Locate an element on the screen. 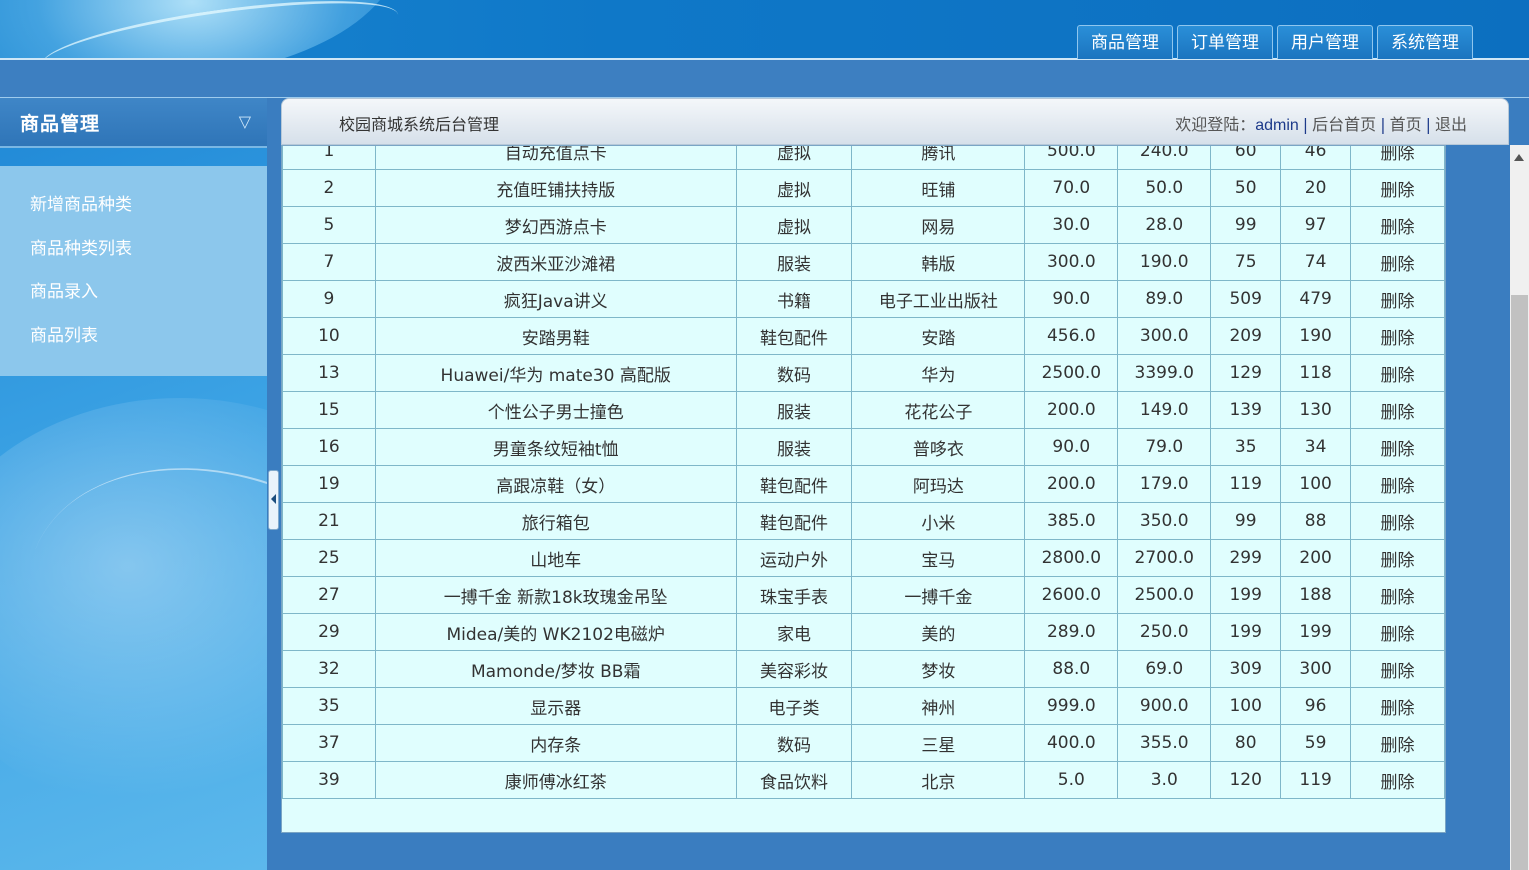 Image resolution: width=1529 pixels, height=870 pixels. goods-sale-price: 79.0 is located at coordinates (1164, 447).